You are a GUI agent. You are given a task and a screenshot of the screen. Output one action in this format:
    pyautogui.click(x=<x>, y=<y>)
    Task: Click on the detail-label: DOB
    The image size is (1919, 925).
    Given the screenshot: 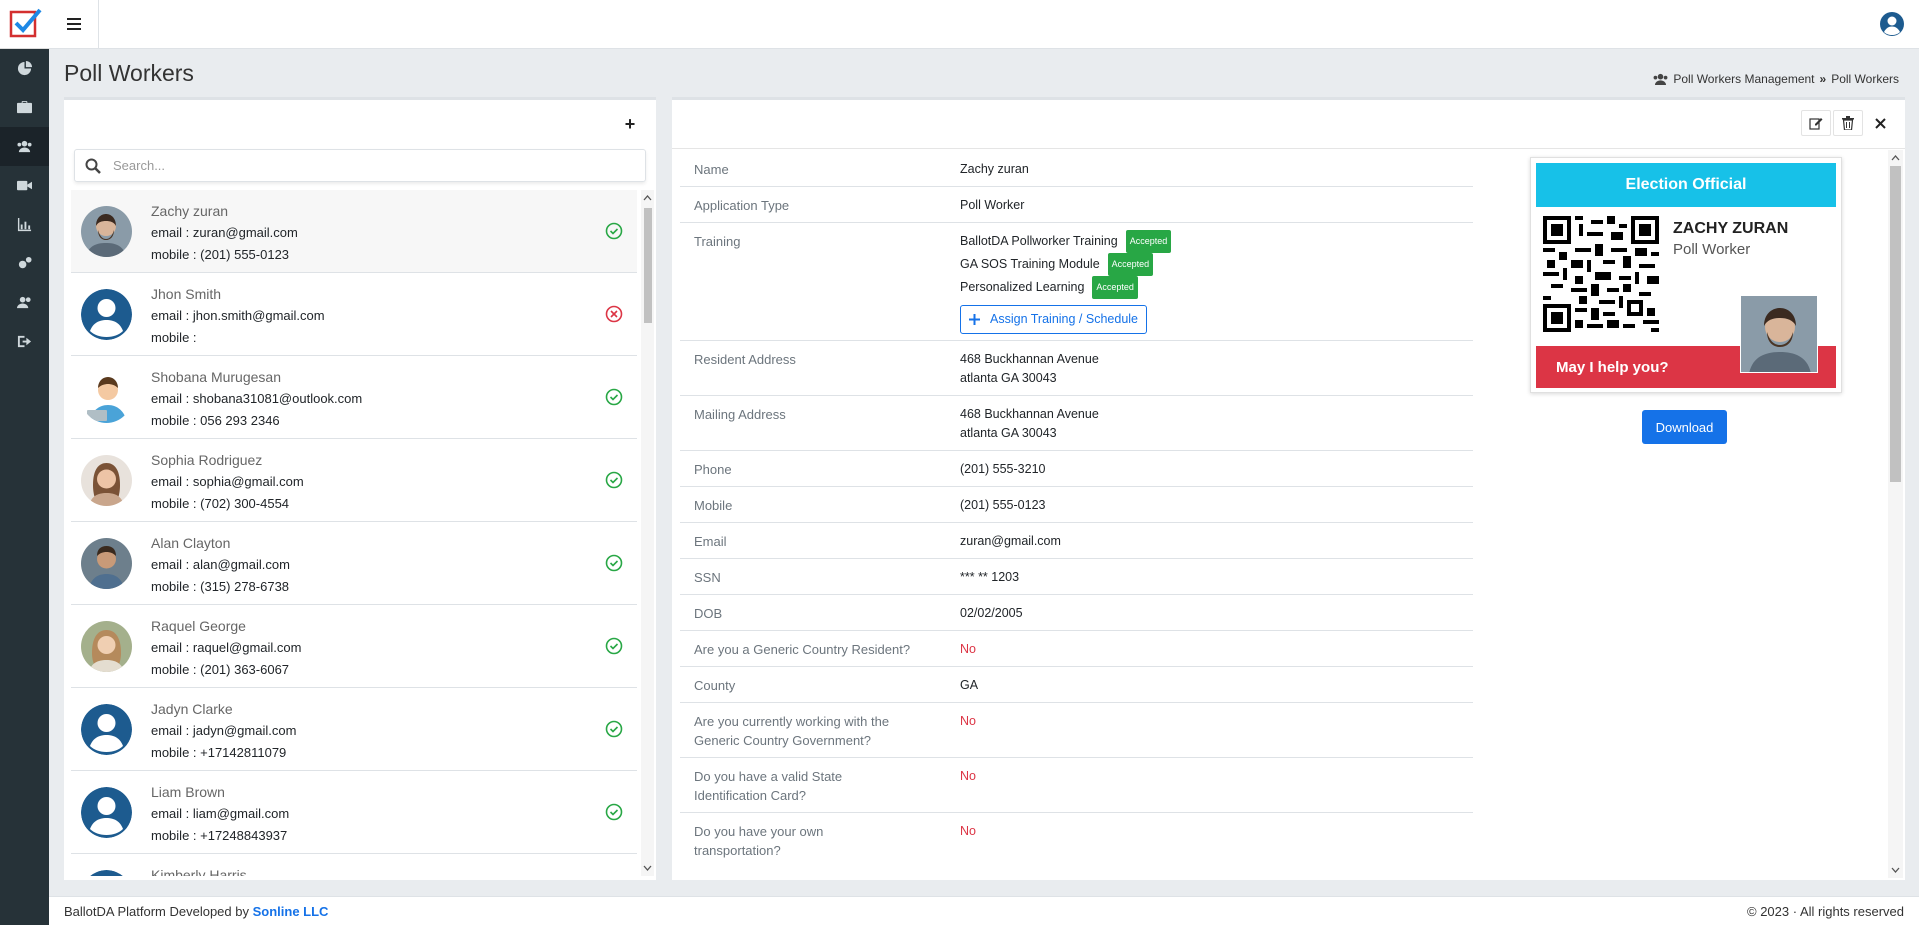 What is the action you would take?
    pyautogui.click(x=708, y=613)
    